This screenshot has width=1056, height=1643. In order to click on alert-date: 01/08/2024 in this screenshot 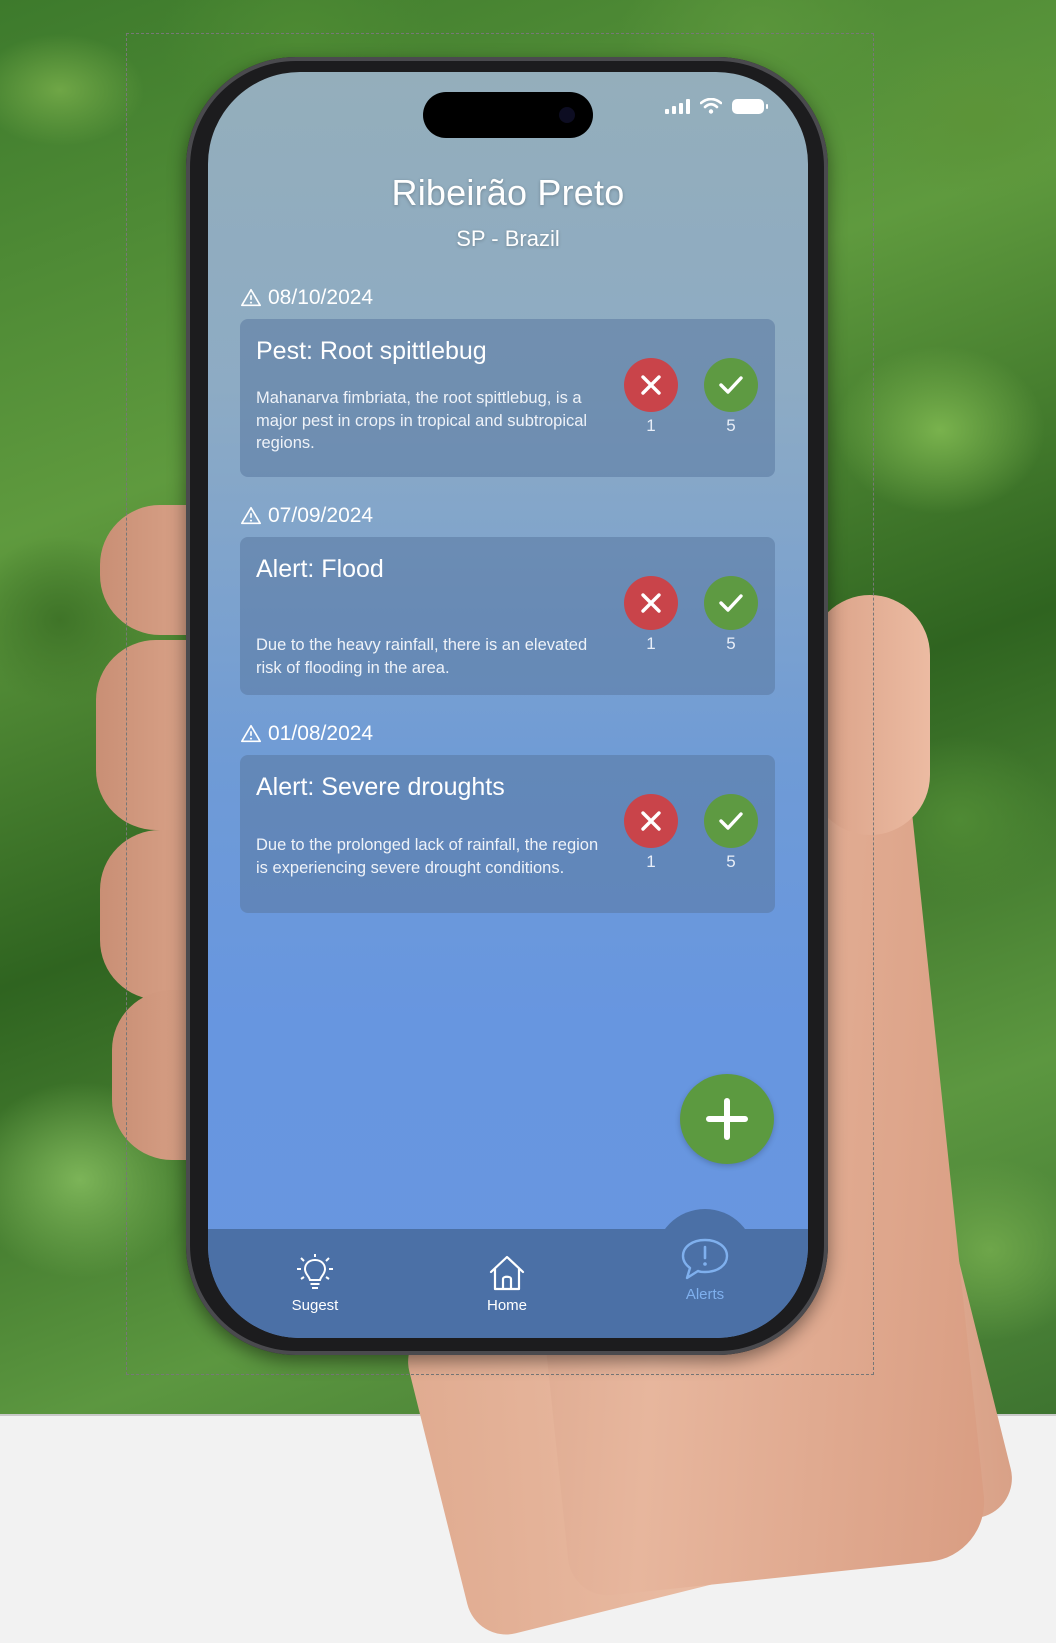, I will do `click(306, 734)`.